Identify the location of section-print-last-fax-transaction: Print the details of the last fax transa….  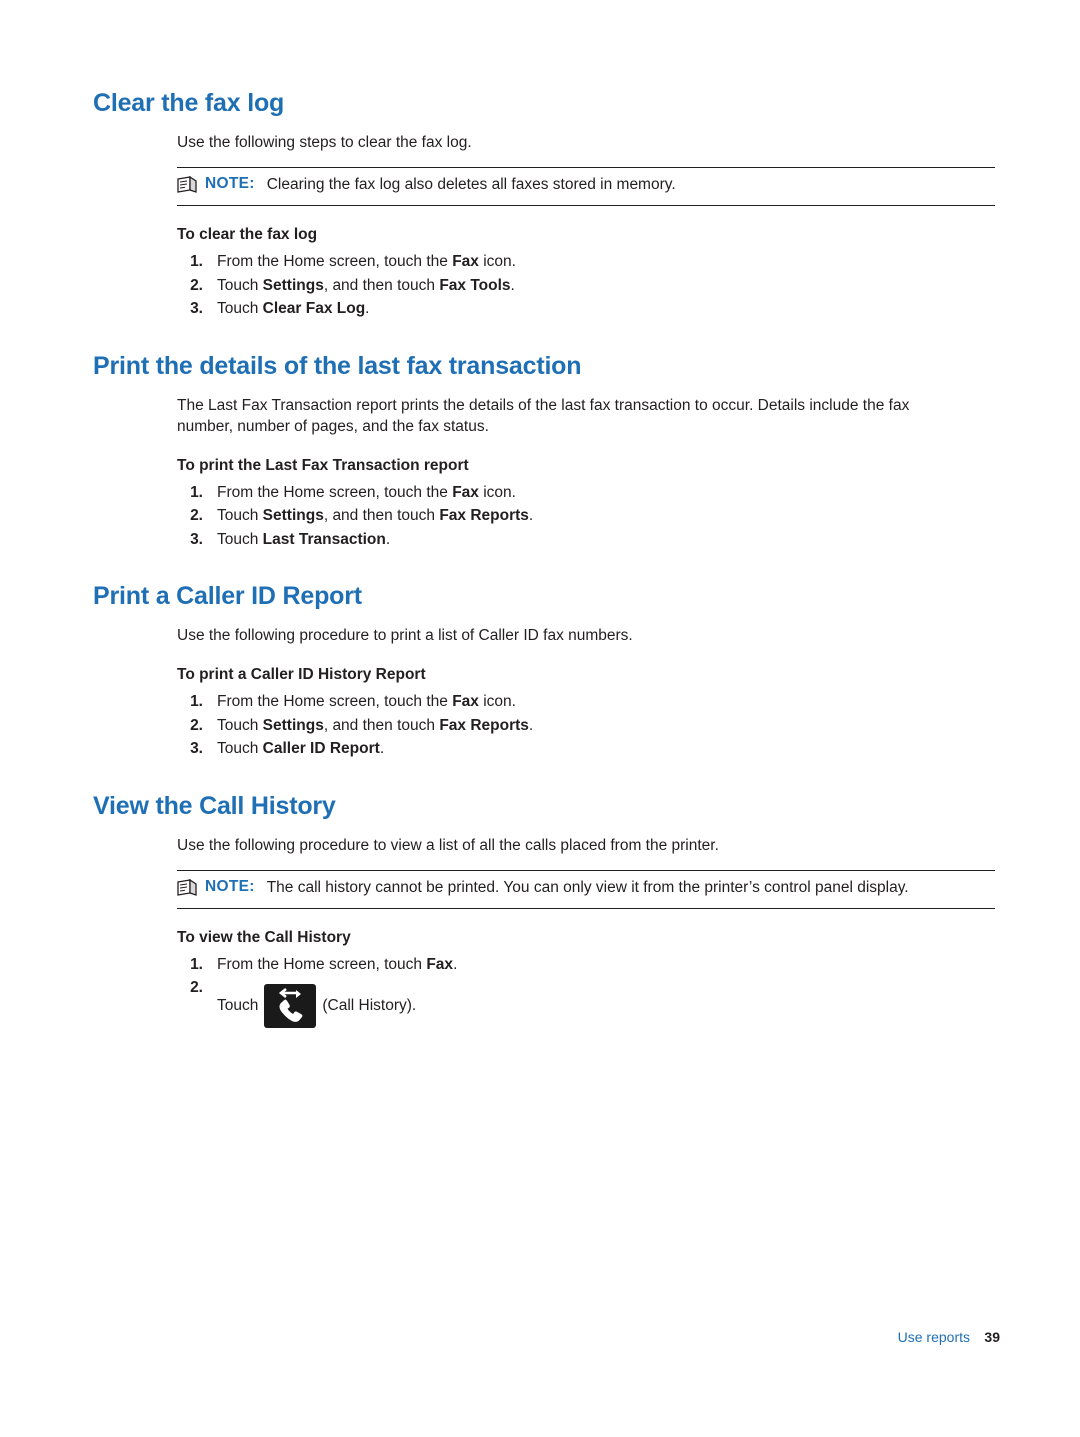
(545, 451).